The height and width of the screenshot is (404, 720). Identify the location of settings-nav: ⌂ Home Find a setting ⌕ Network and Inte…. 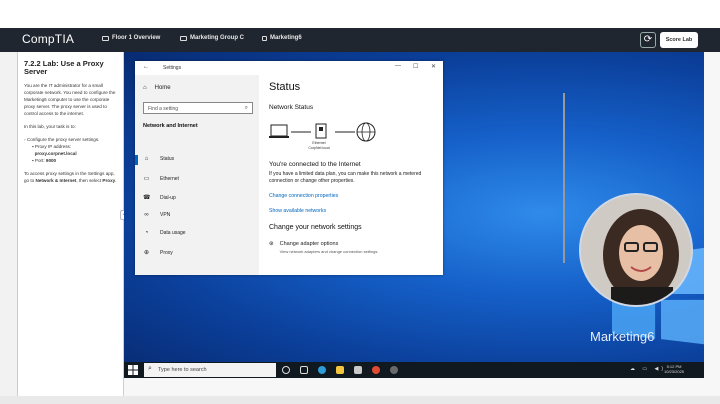
(197, 175).